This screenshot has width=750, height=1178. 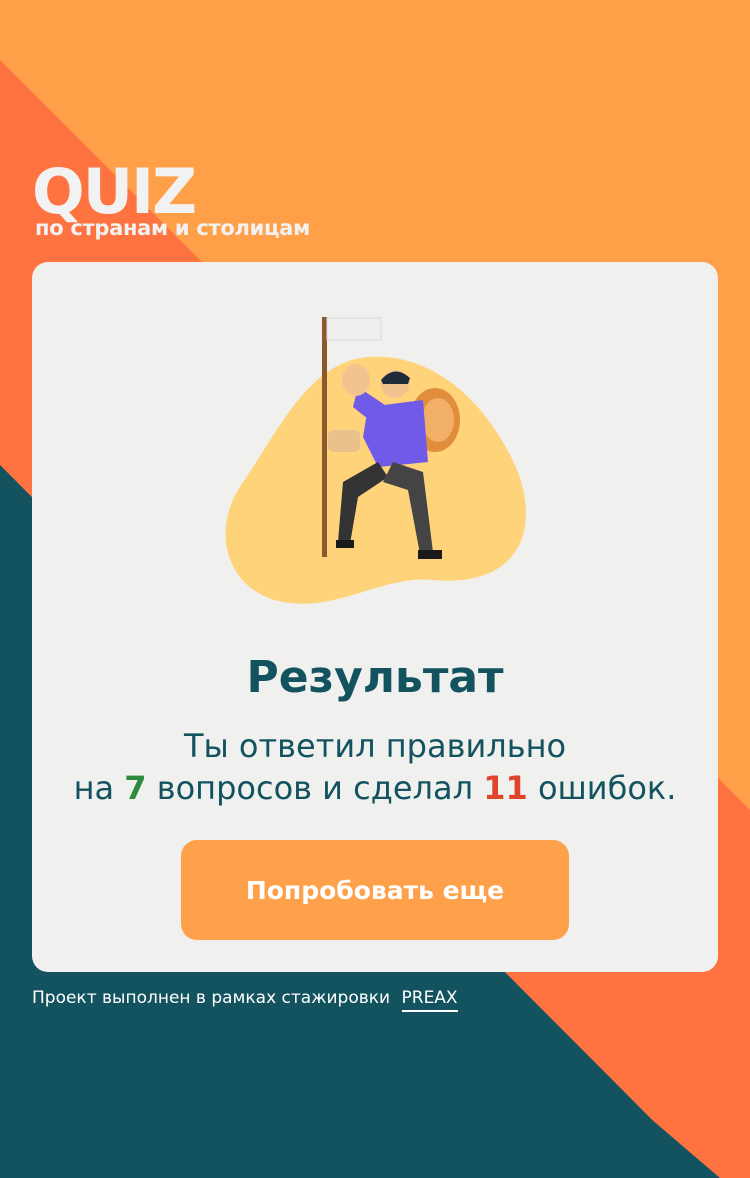 What do you see at coordinates (376, 460) in the screenshot?
I see `hiker-with-flag-illustration` at bounding box center [376, 460].